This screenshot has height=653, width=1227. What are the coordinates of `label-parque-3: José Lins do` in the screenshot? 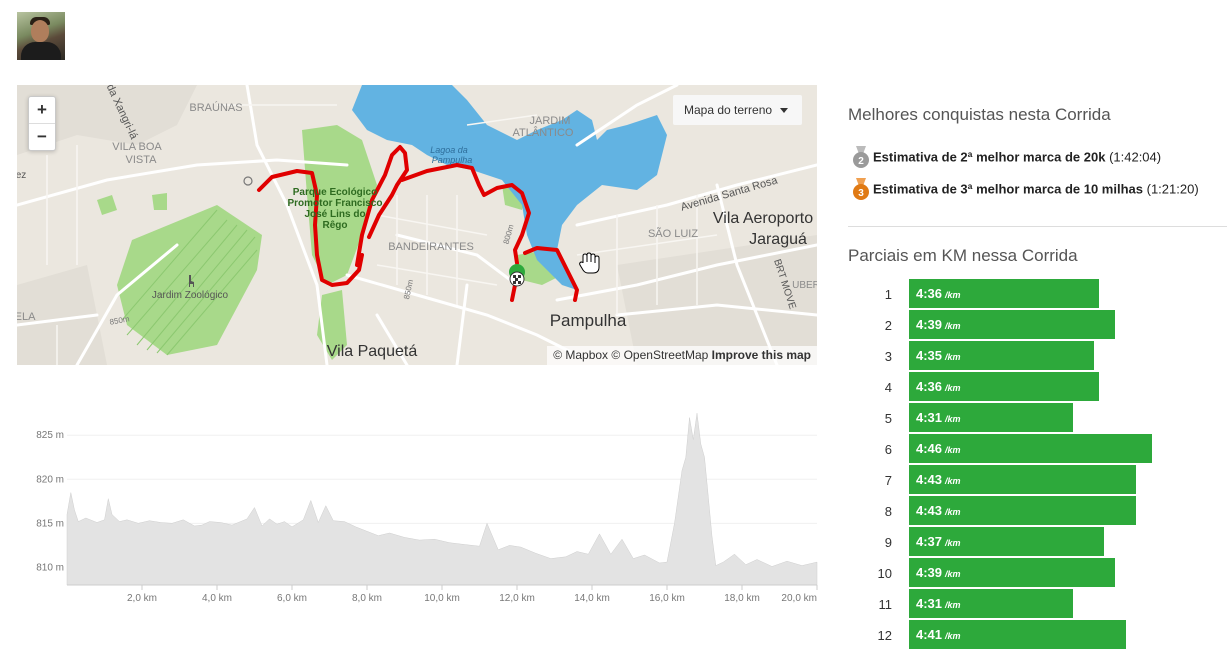 It's located at (334, 214).